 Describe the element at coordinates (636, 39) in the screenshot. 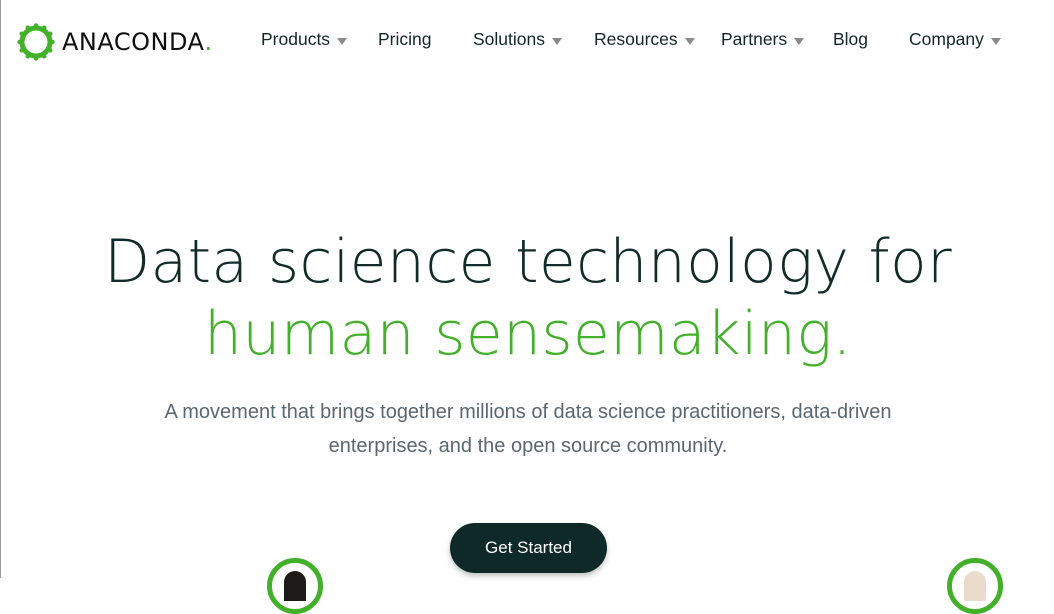

I see `nav-item-label: Resources` at that location.